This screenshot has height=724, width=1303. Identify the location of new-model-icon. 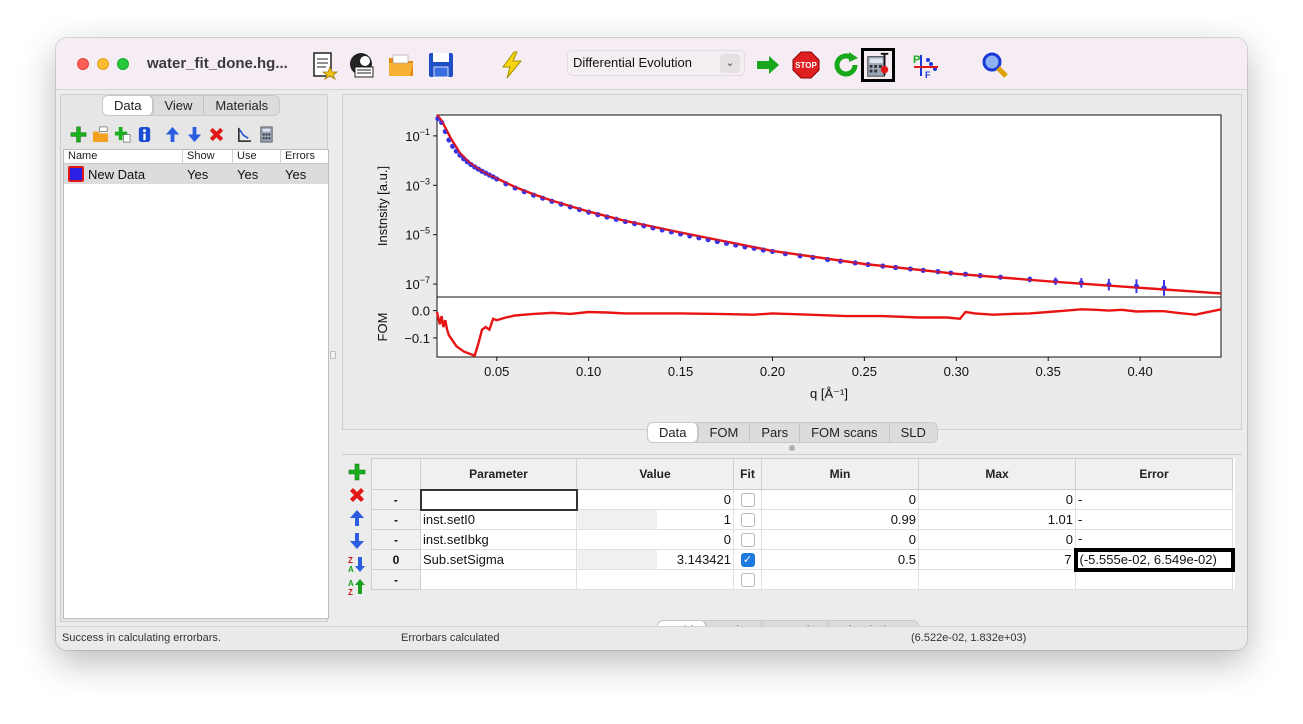
(362, 65).